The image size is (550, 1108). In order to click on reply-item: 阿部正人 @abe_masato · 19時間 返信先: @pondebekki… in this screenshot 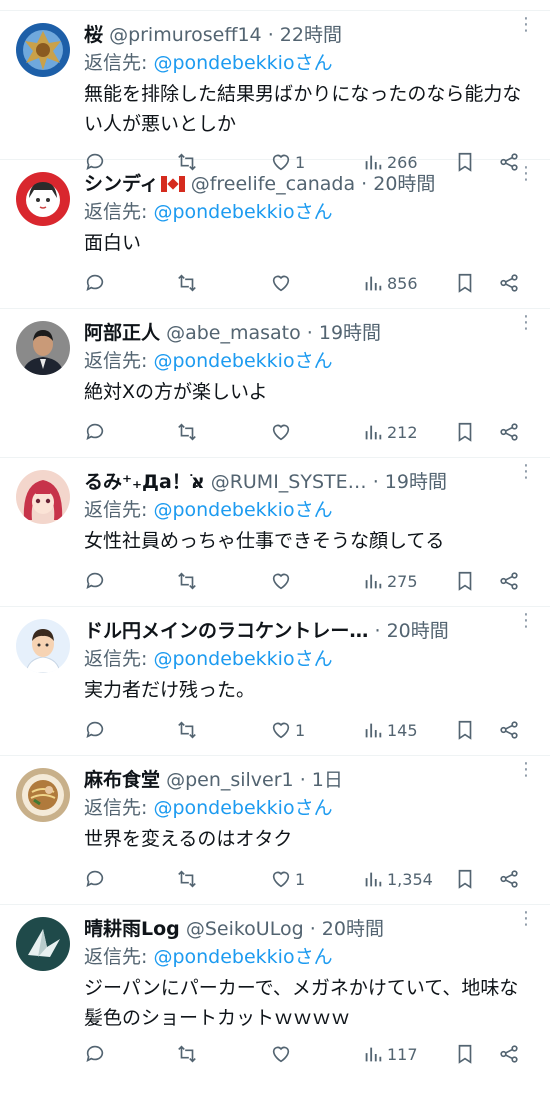, I will do `click(275, 383)`.